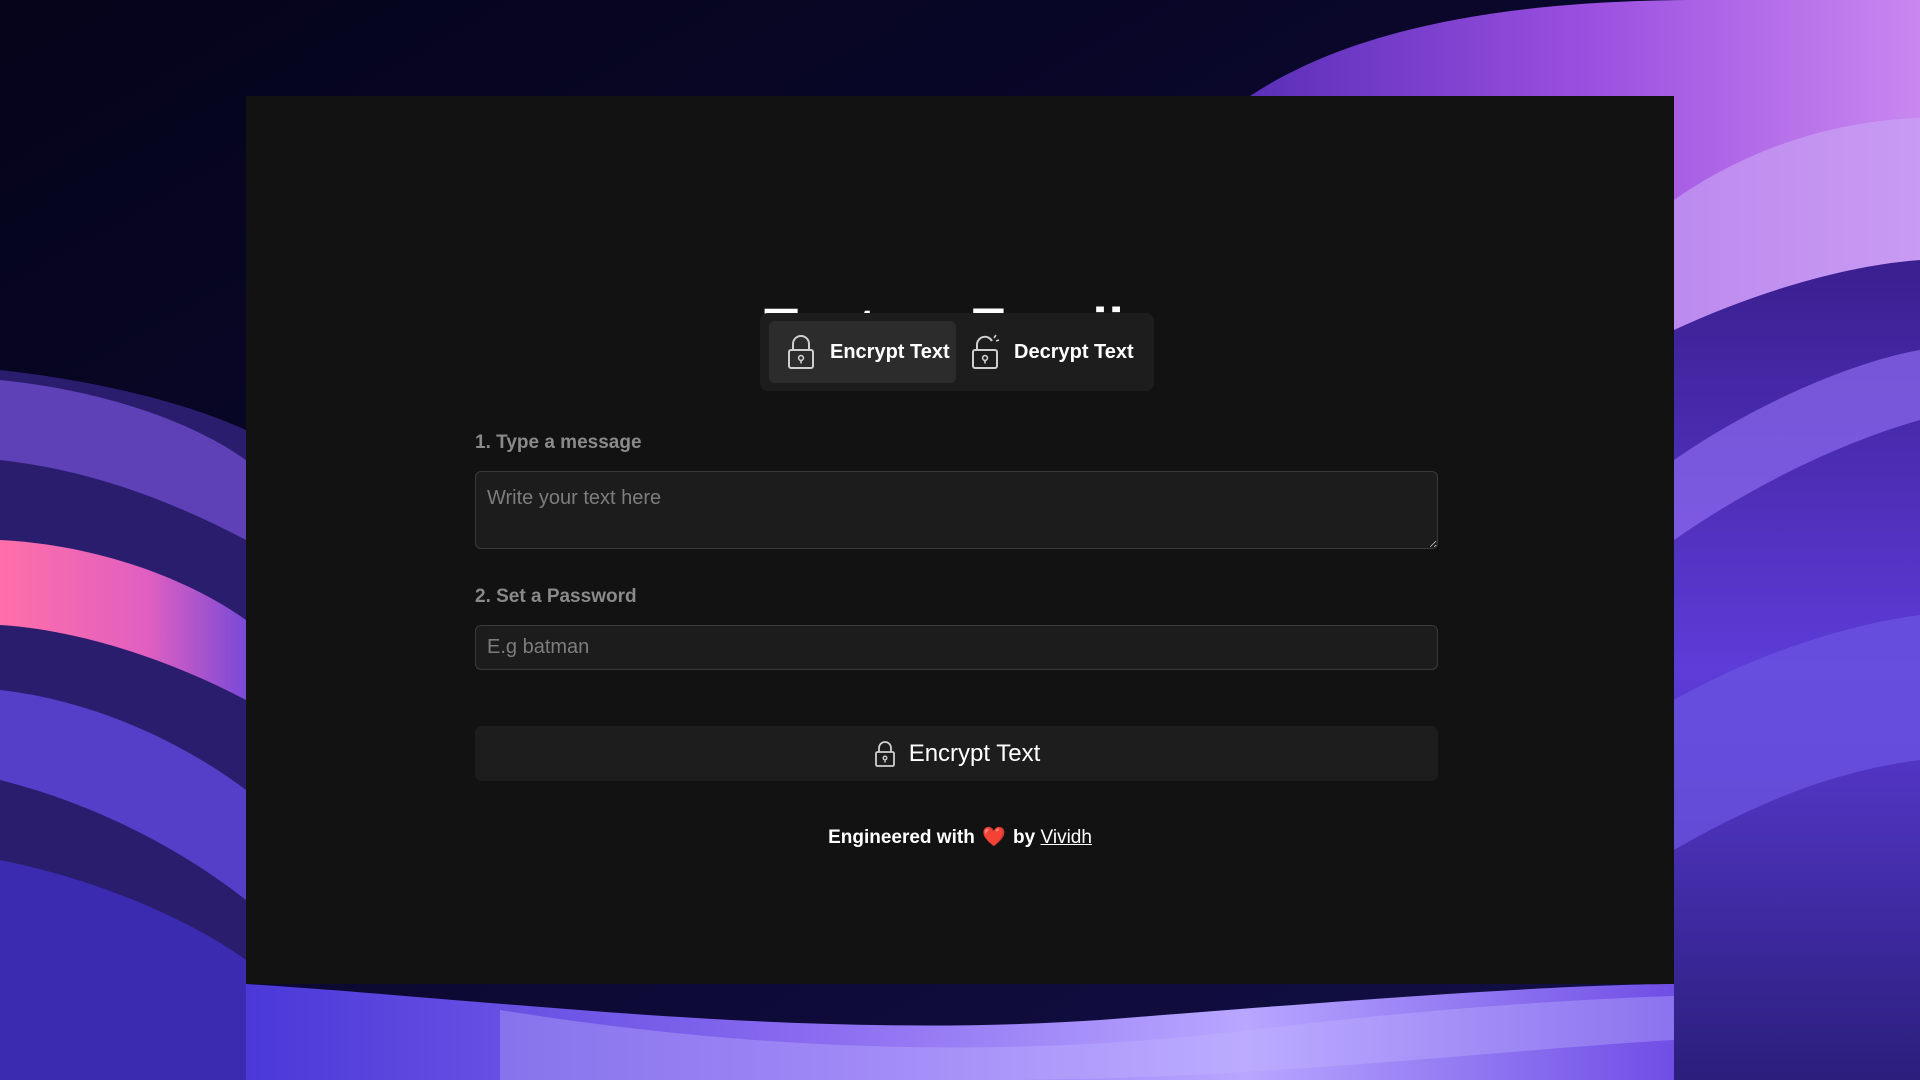 The height and width of the screenshot is (1080, 1920). I want to click on encrypt-button-label: Encrypt Text, so click(974, 753).